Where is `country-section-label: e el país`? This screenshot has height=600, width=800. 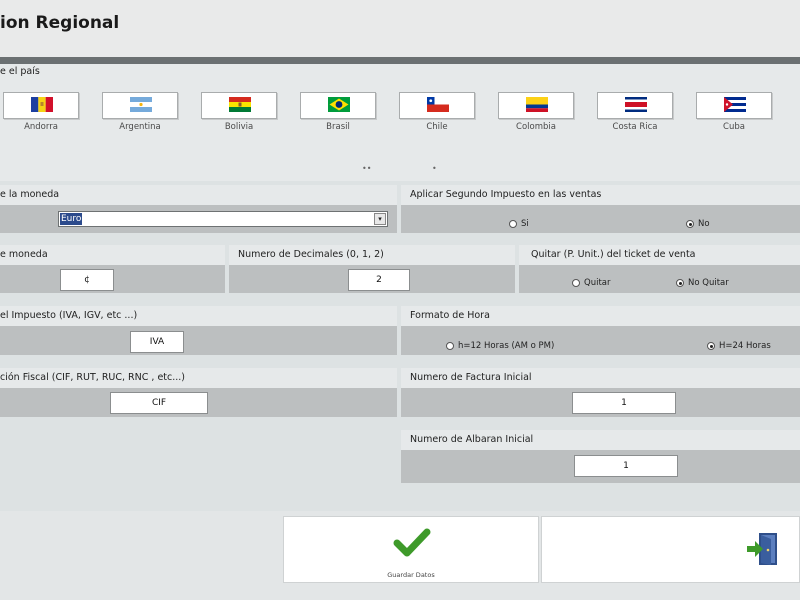 country-section-label: e el país is located at coordinates (20, 71).